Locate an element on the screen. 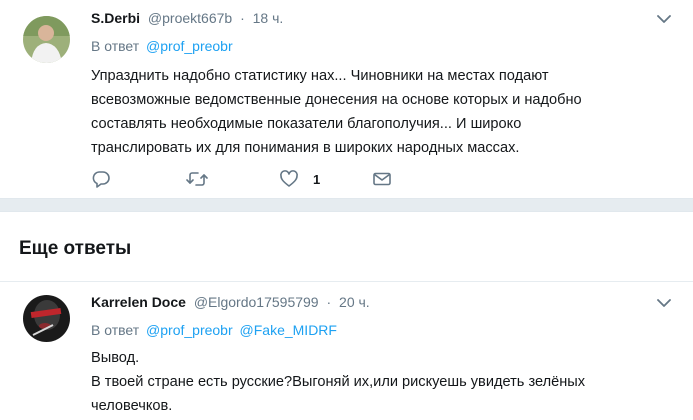 This screenshot has width=693, height=420. section-title: Еще ответы is located at coordinates (75, 248).